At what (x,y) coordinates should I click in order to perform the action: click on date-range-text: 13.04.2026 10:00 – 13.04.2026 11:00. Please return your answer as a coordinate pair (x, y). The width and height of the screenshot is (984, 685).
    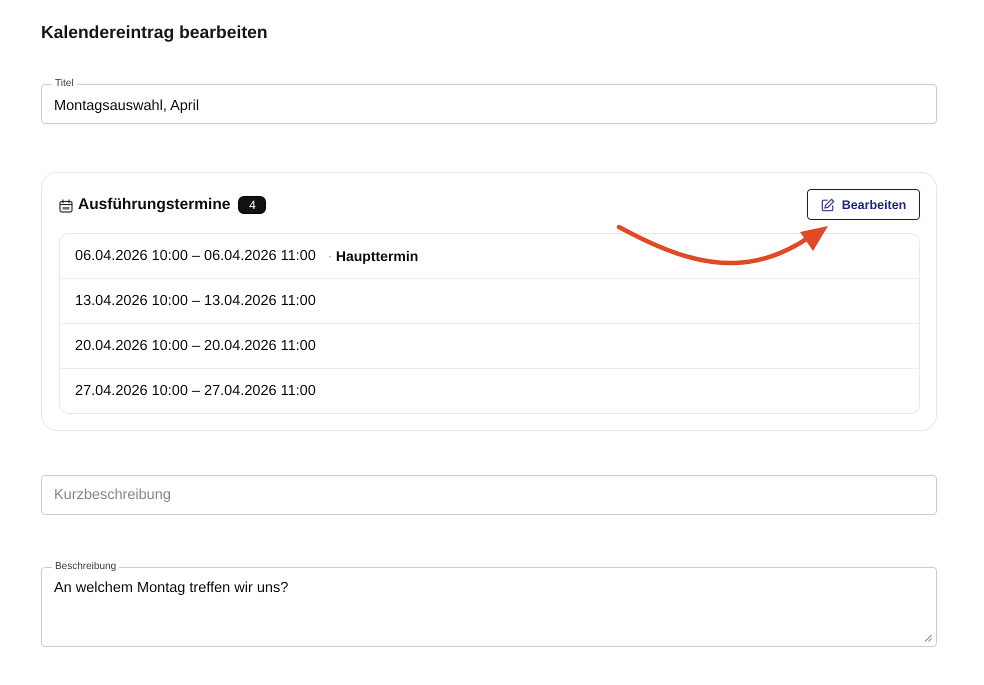
    Looking at the image, I should click on (195, 301).